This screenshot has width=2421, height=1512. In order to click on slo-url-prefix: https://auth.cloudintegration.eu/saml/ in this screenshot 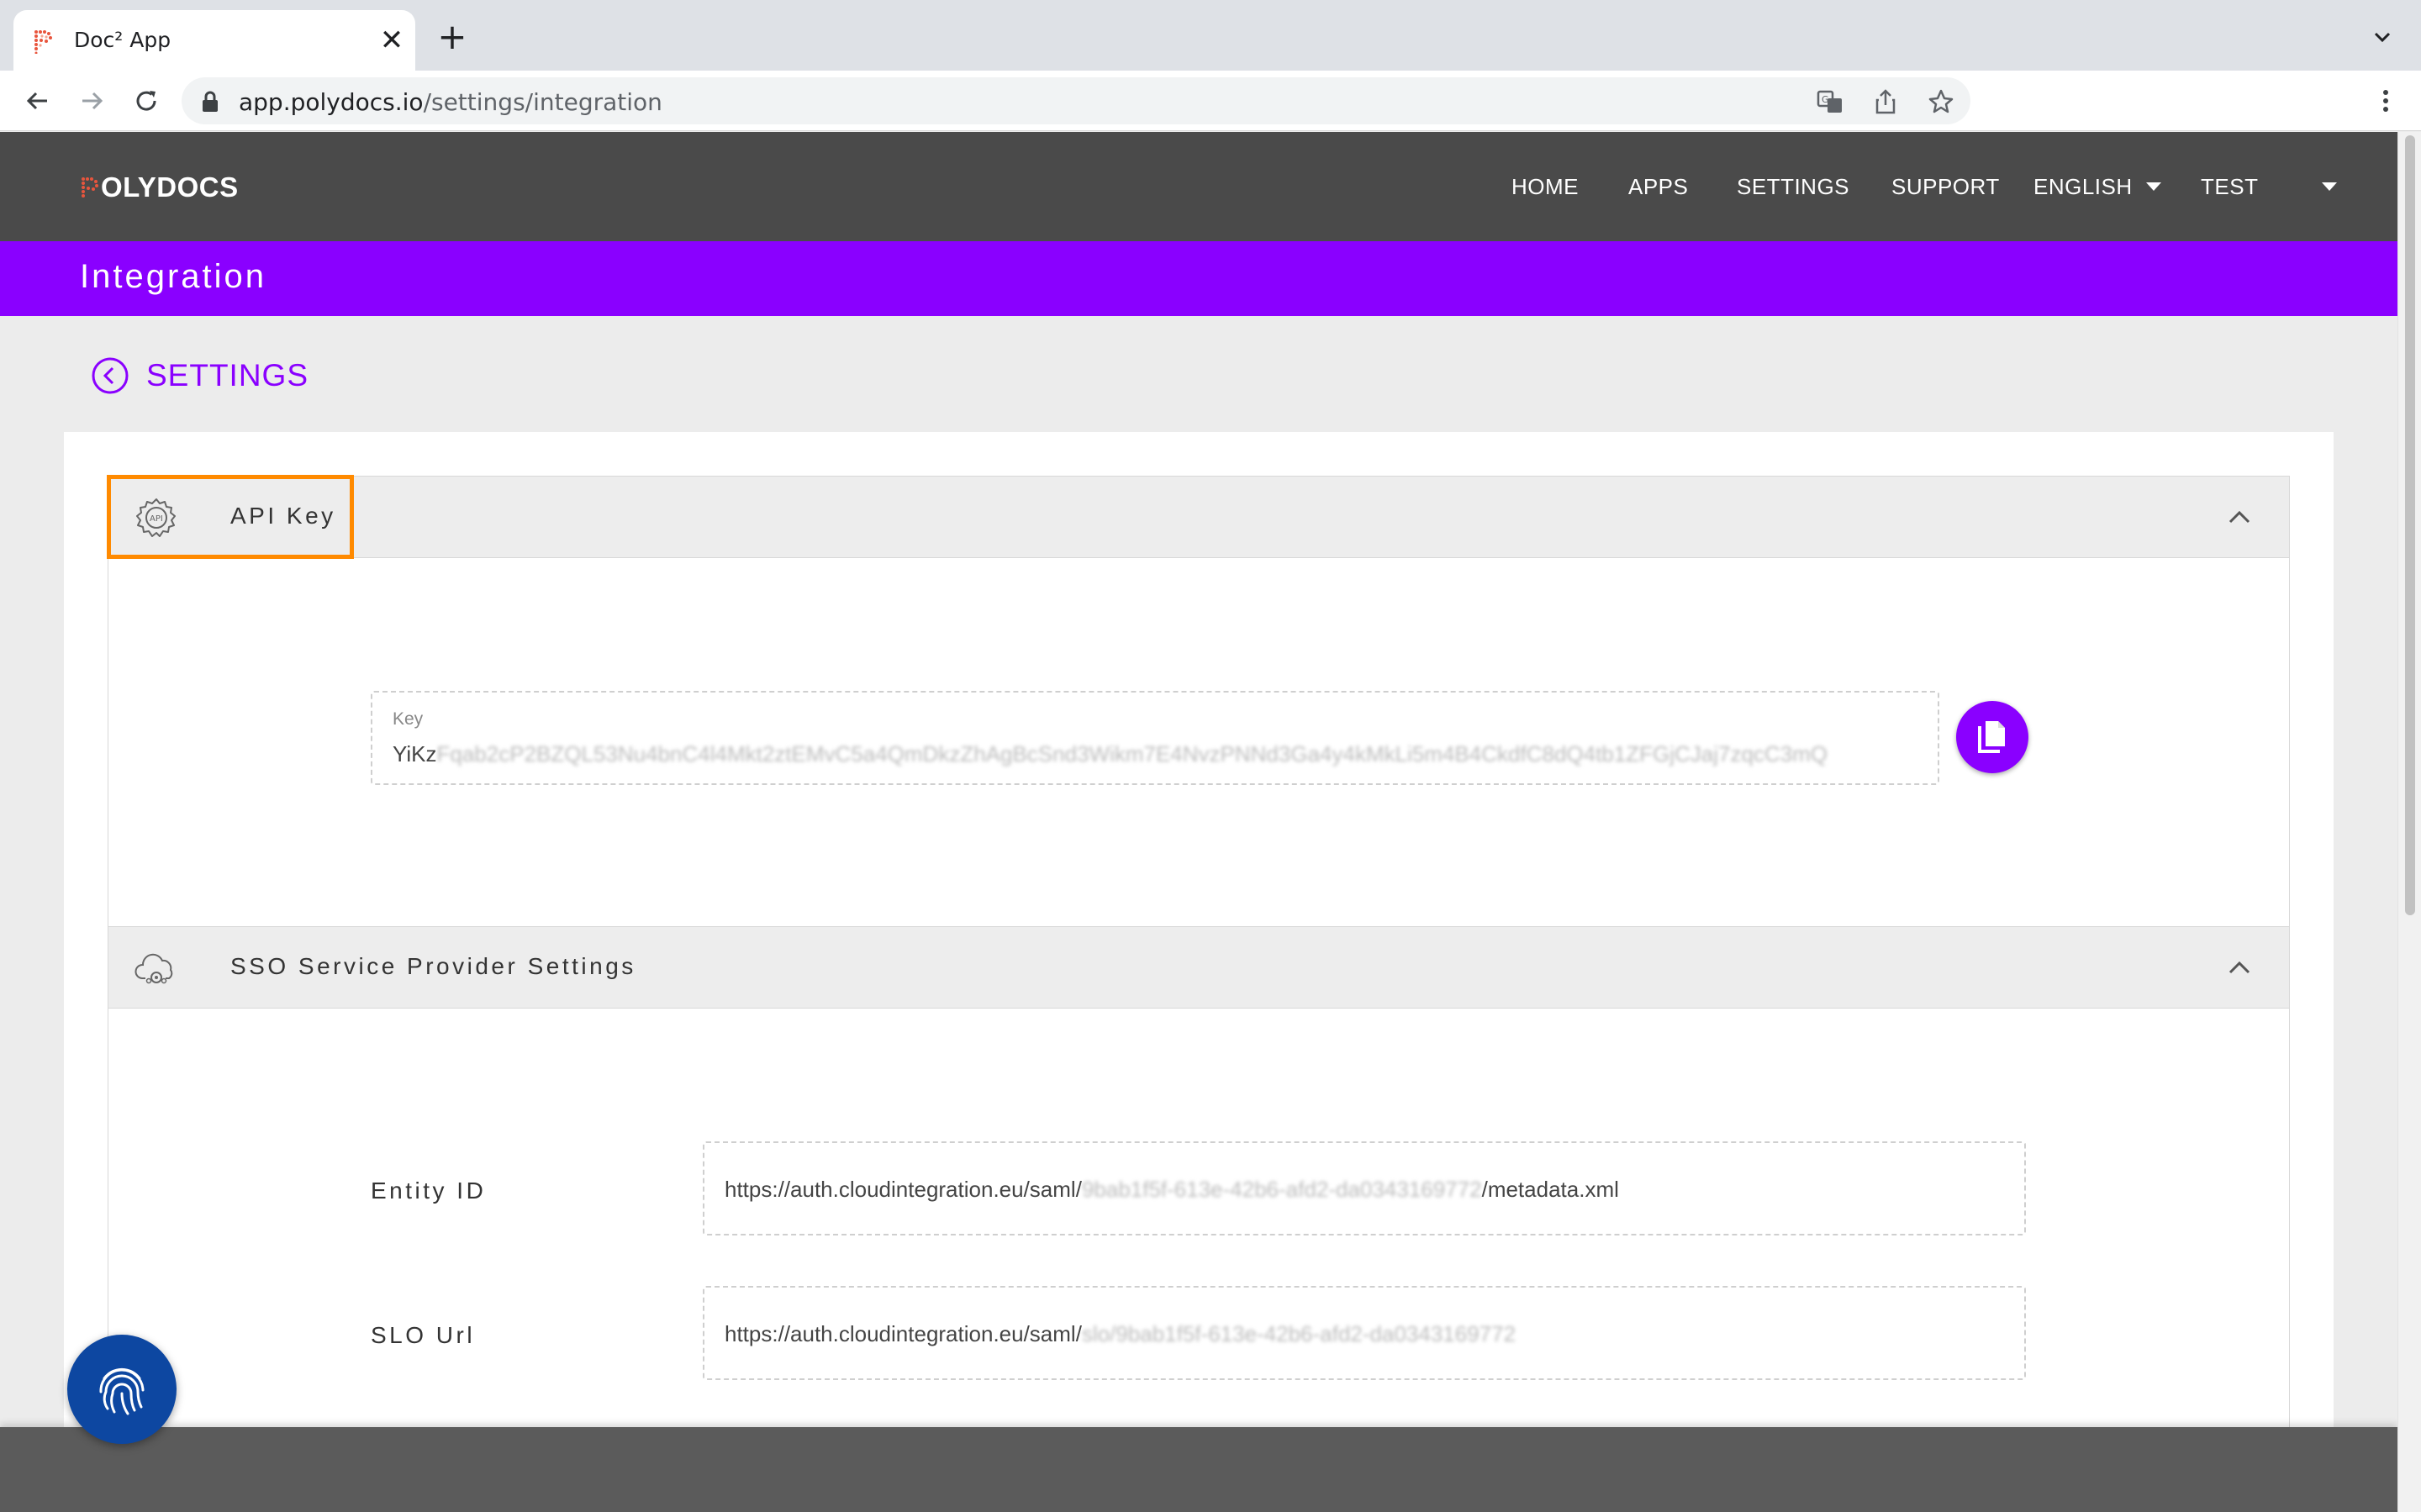, I will do `click(903, 1333)`.